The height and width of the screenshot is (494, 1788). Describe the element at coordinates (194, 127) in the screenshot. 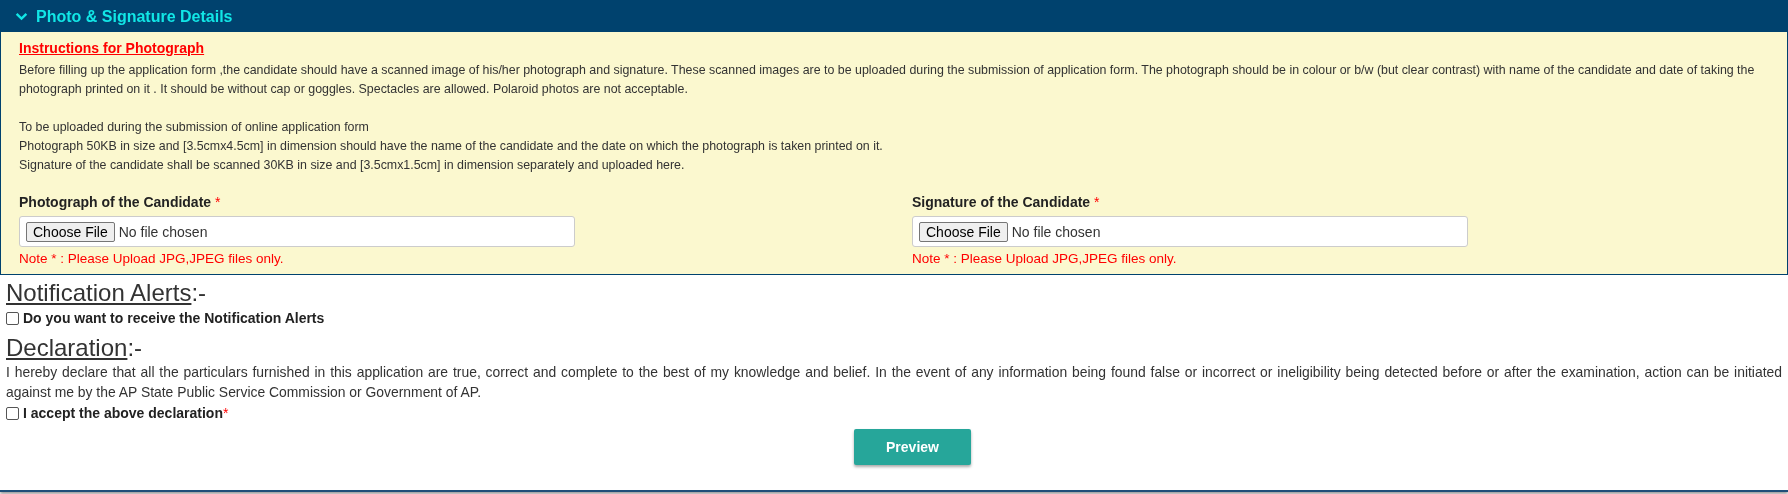

I see `instruction-text: To be uploaded during the submission of online application form` at that location.